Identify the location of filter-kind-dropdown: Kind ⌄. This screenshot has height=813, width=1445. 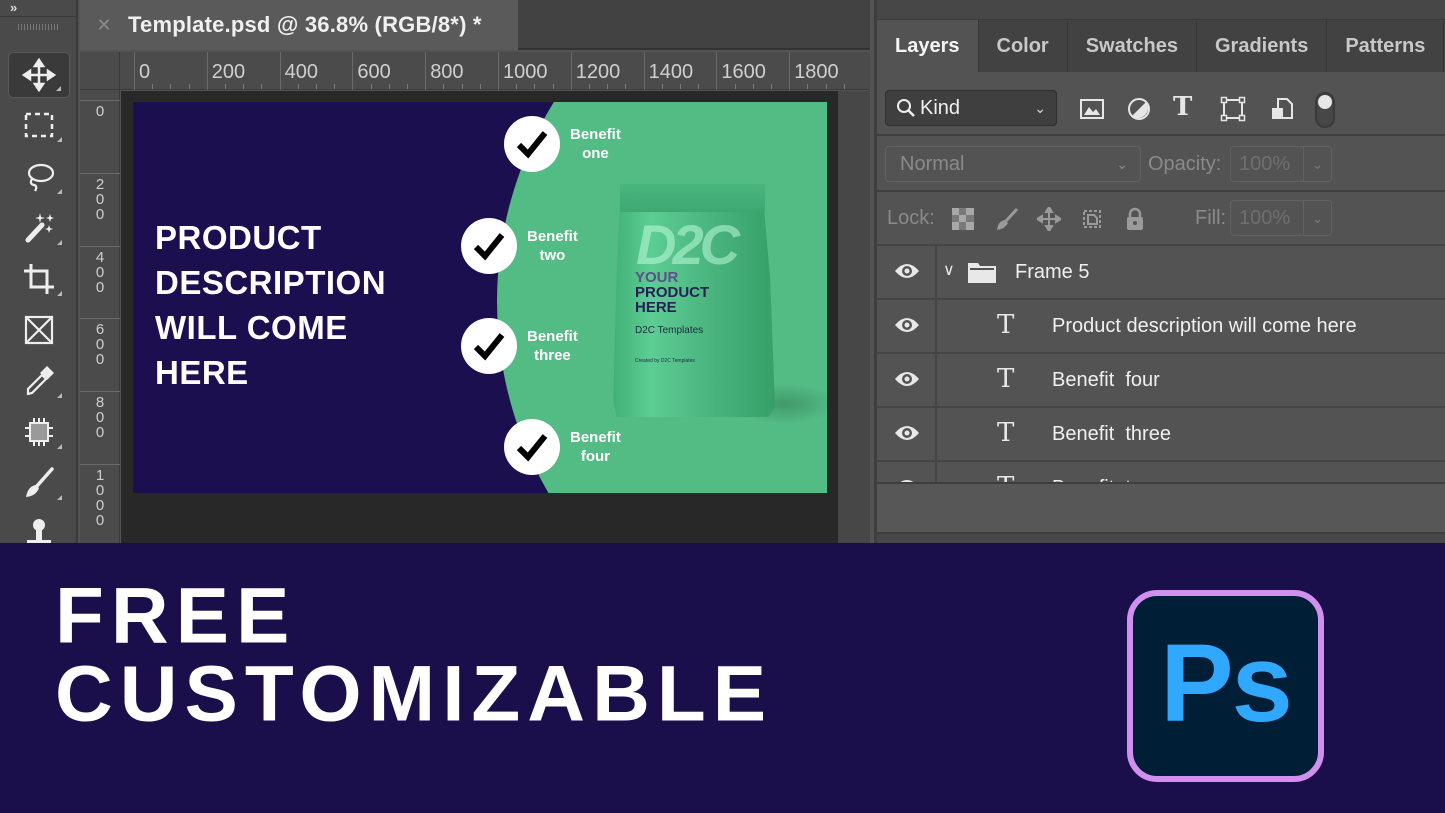
(971, 108).